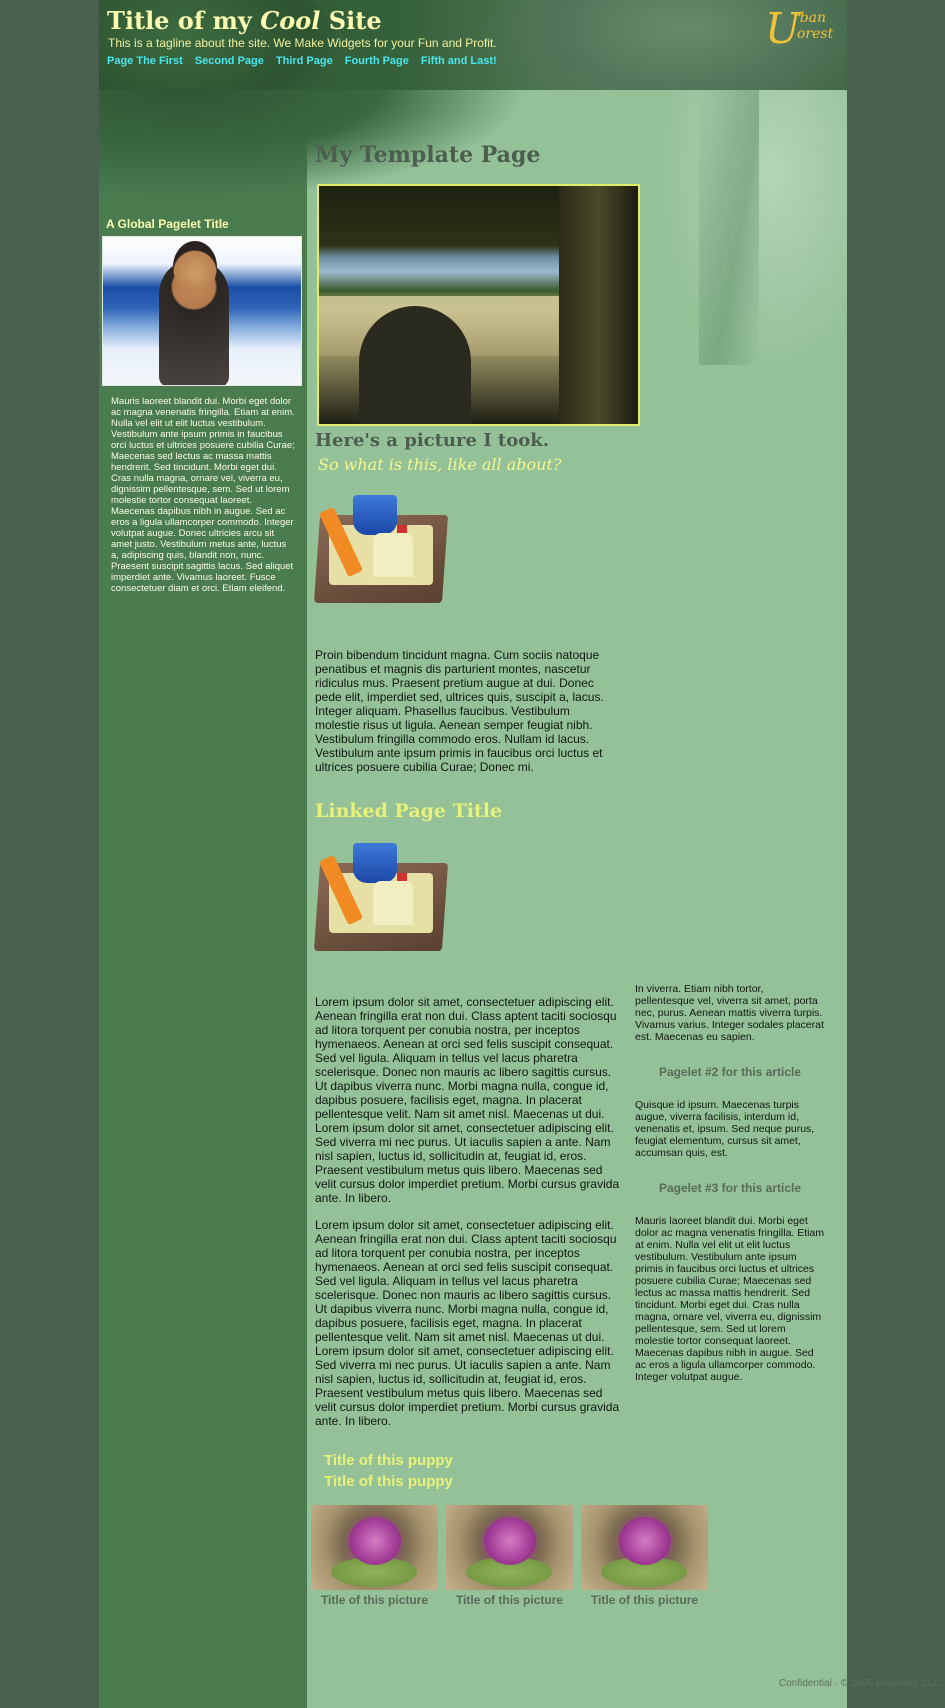 The width and height of the screenshot is (945, 1708). Describe the element at coordinates (730, 1072) in the screenshot. I see `article-pagelet-title: Pagelet #2 for this article` at that location.